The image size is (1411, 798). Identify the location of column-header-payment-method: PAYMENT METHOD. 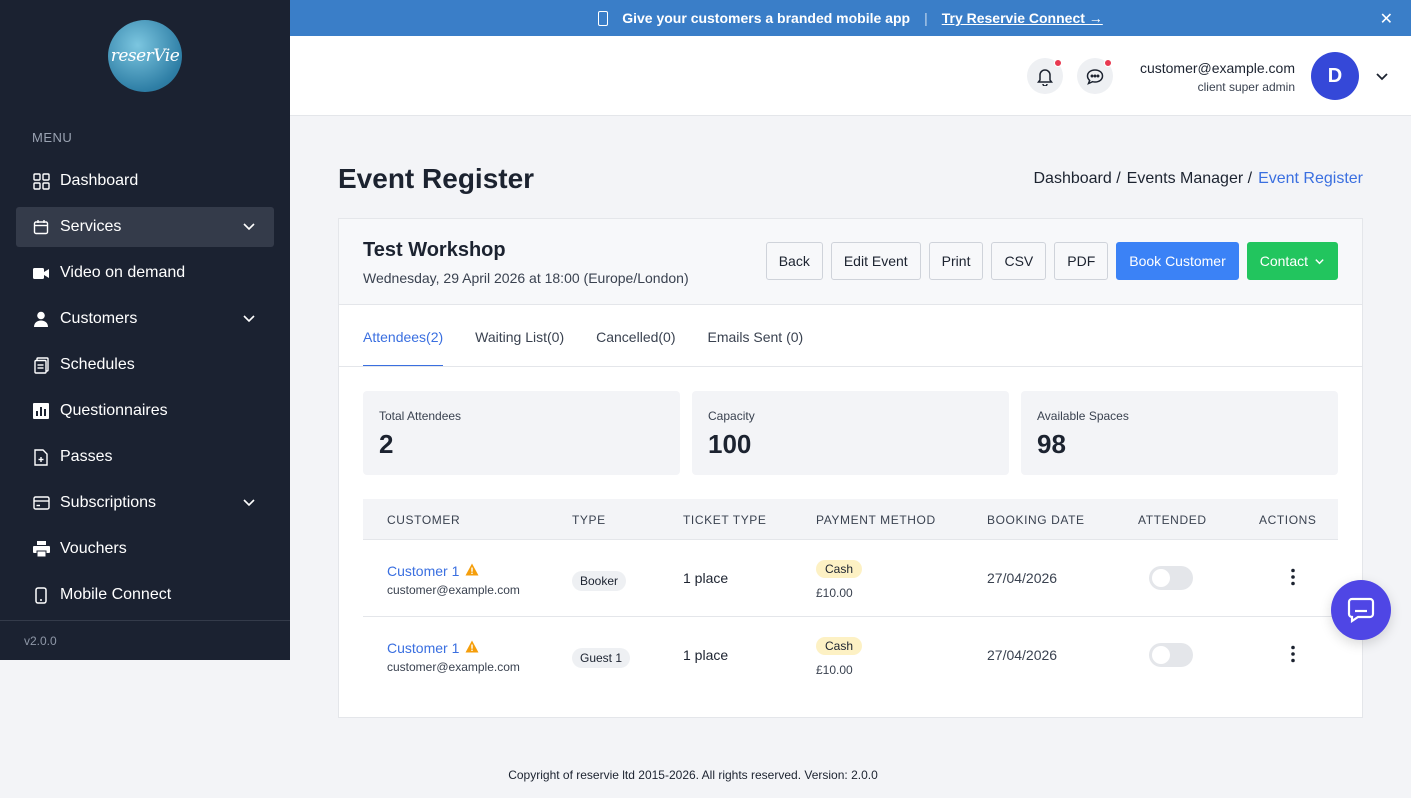
(876, 520).